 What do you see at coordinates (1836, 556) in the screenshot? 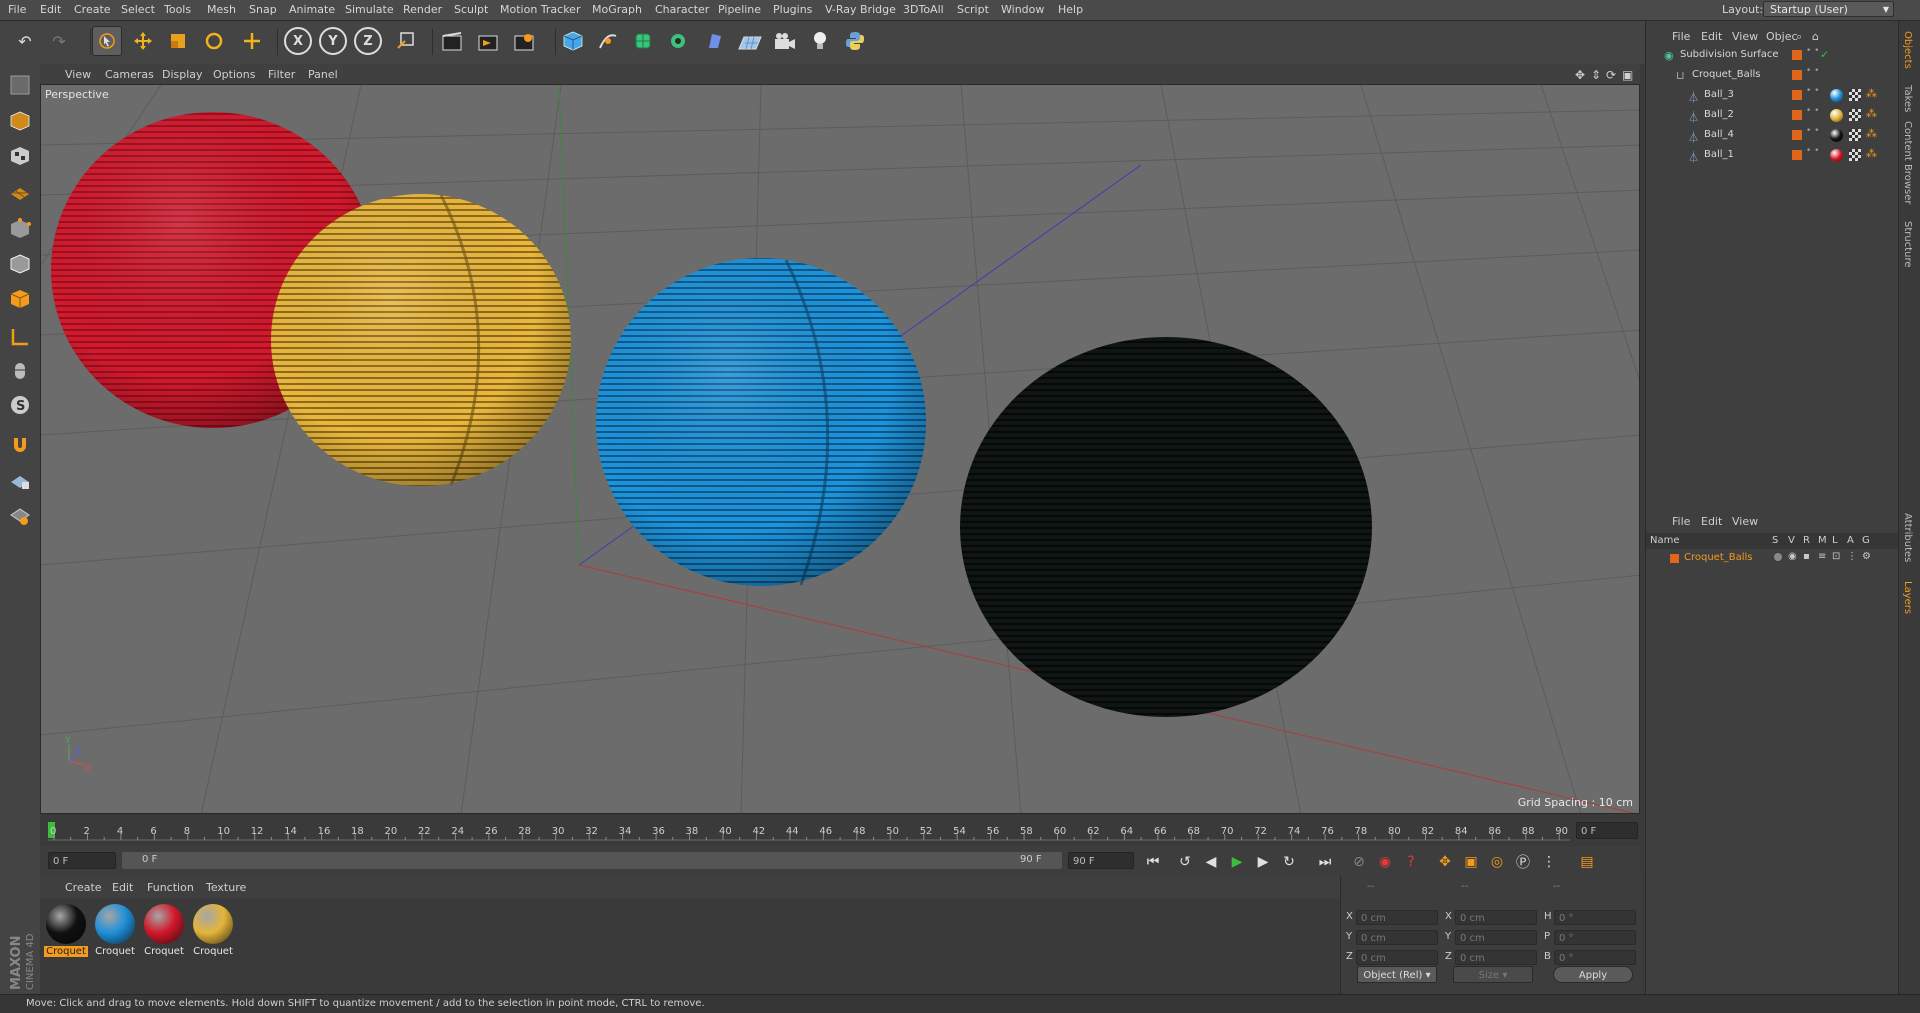
I see `layer-lock-icon: ⊡` at bounding box center [1836, 556].